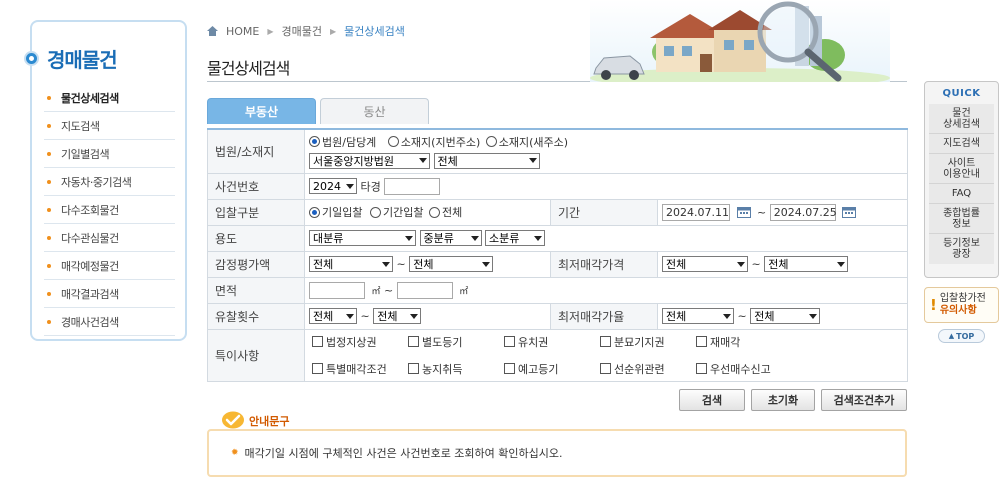 The width and height of the screenshot is (1005, 490). What do you see at coordinates (961, 305) in the screenshot?
I see `bid-caution-link: ! 입찰참가전 유의사항` at bounding box center [961, 305].